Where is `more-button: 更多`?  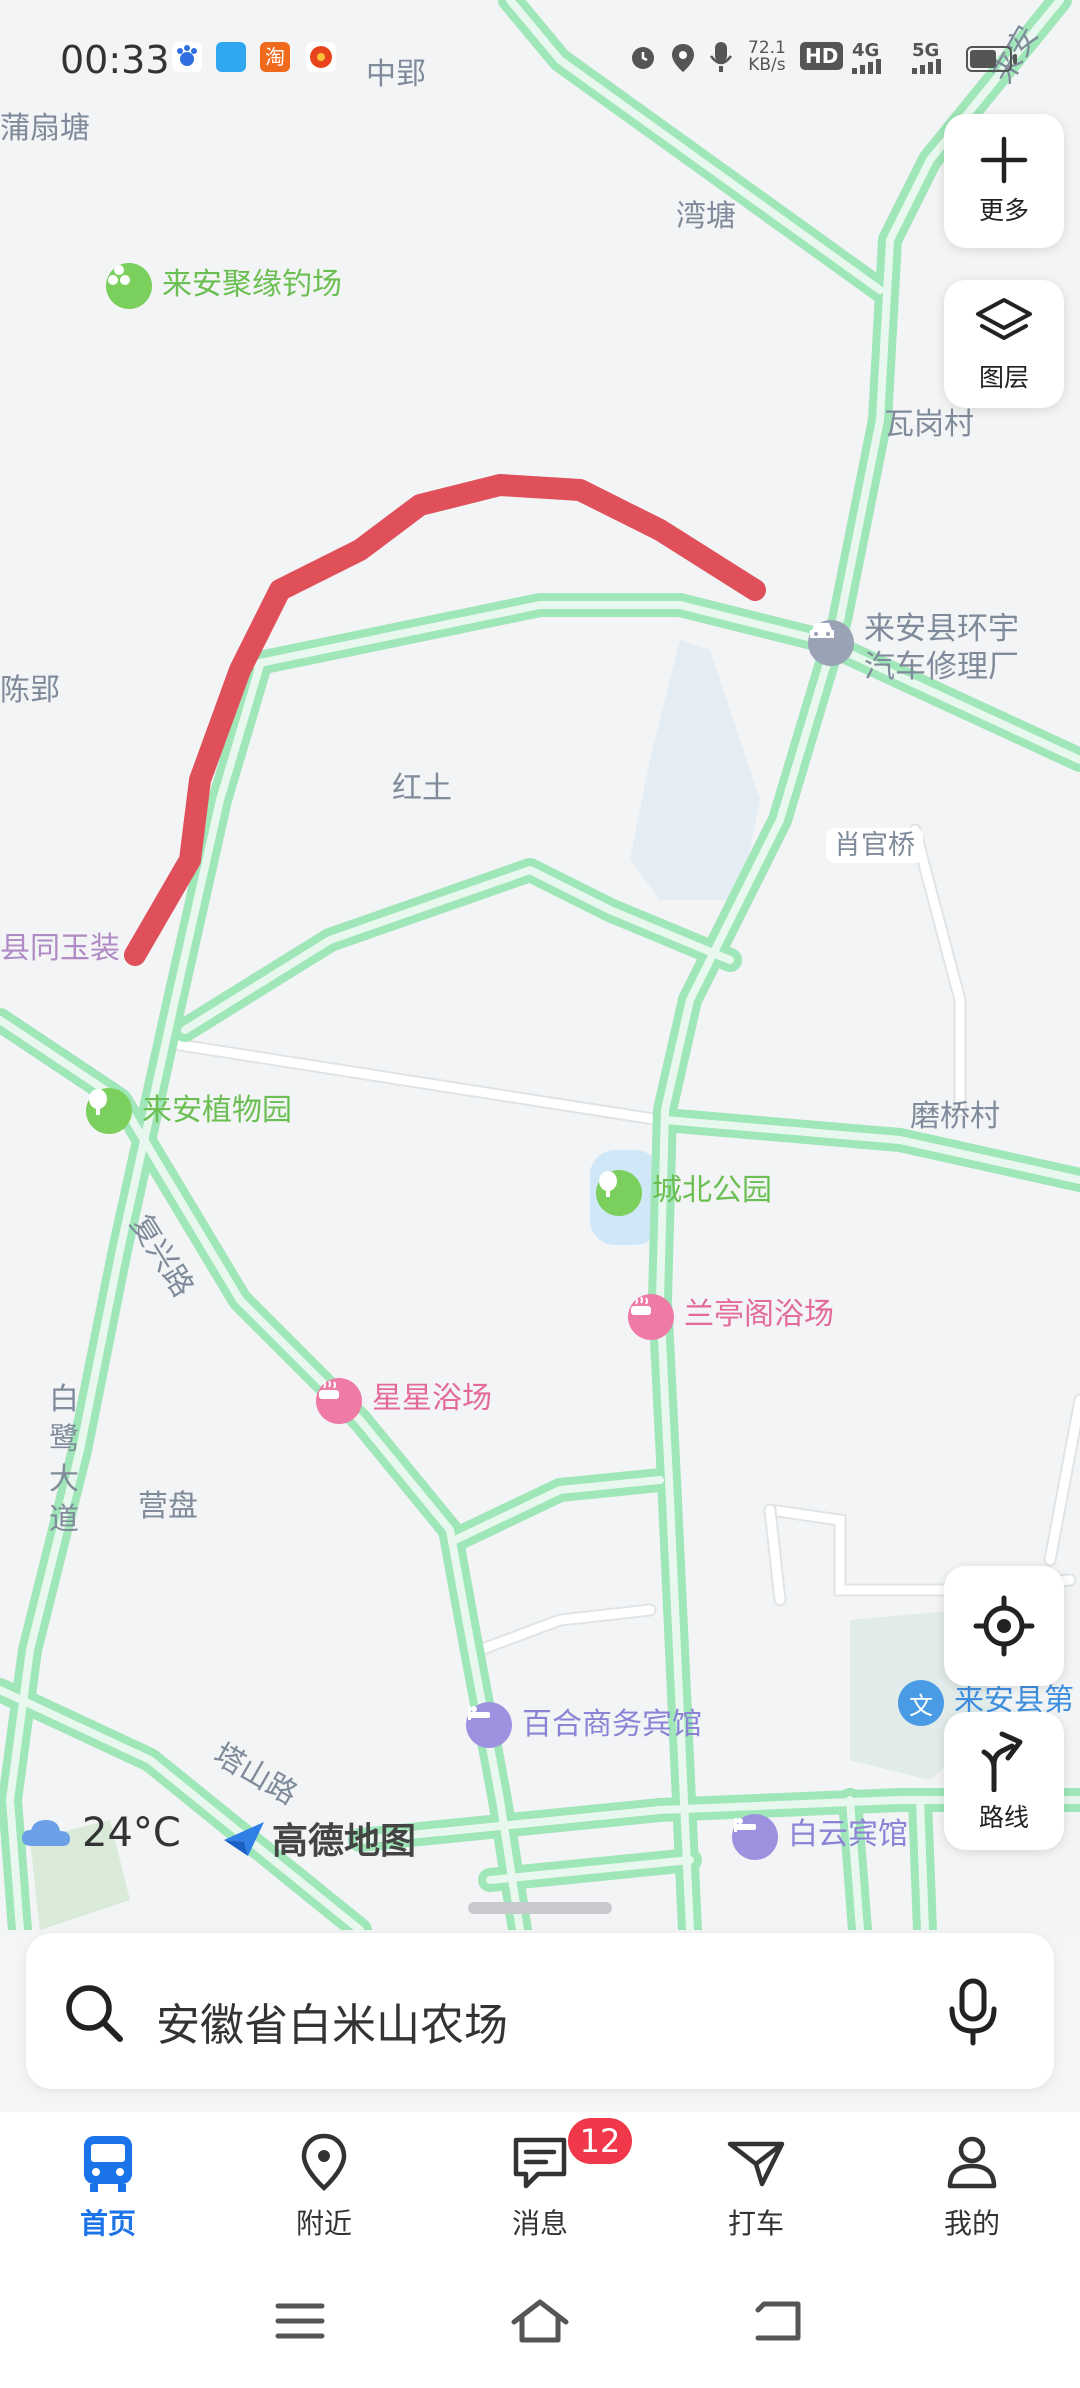 more-button: 更多 is located at coordinates (1004, 181).